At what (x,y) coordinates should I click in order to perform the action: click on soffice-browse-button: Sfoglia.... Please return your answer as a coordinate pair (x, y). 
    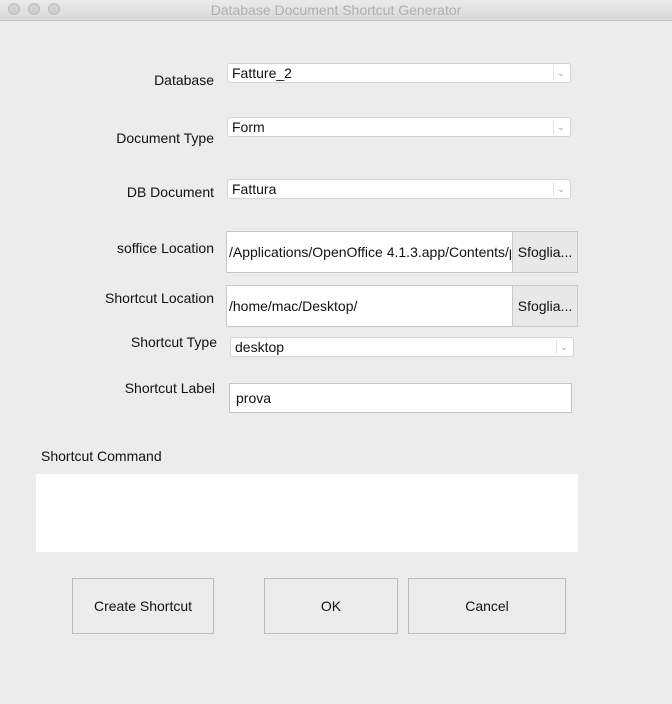
    Looking at the image, I should click on (544, 252).